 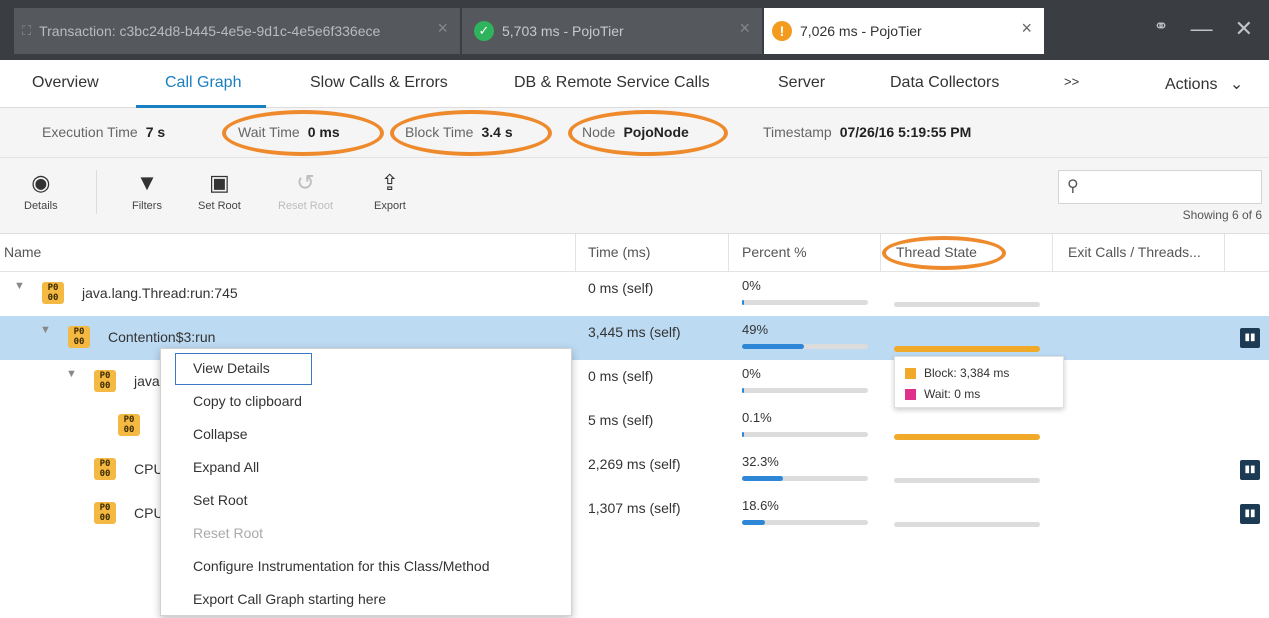 I want to click on window-controls: ⚭ — ✕, so click(x=1203, y=29).